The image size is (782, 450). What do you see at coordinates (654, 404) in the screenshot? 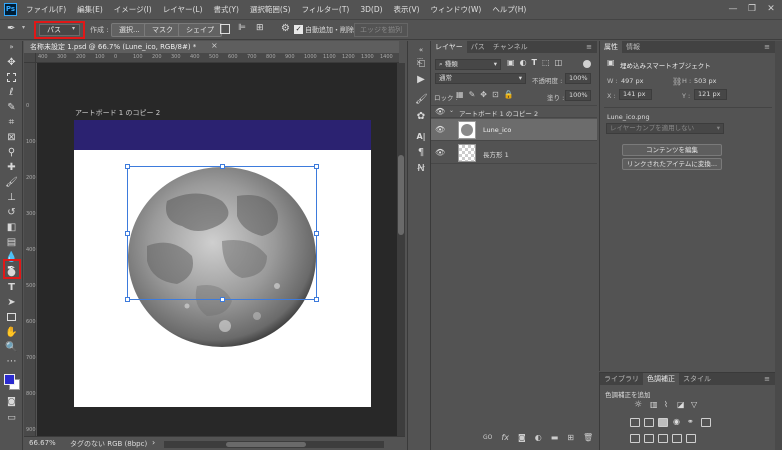
I see `levels-icon: ▥` at bounding box center [654, 404].